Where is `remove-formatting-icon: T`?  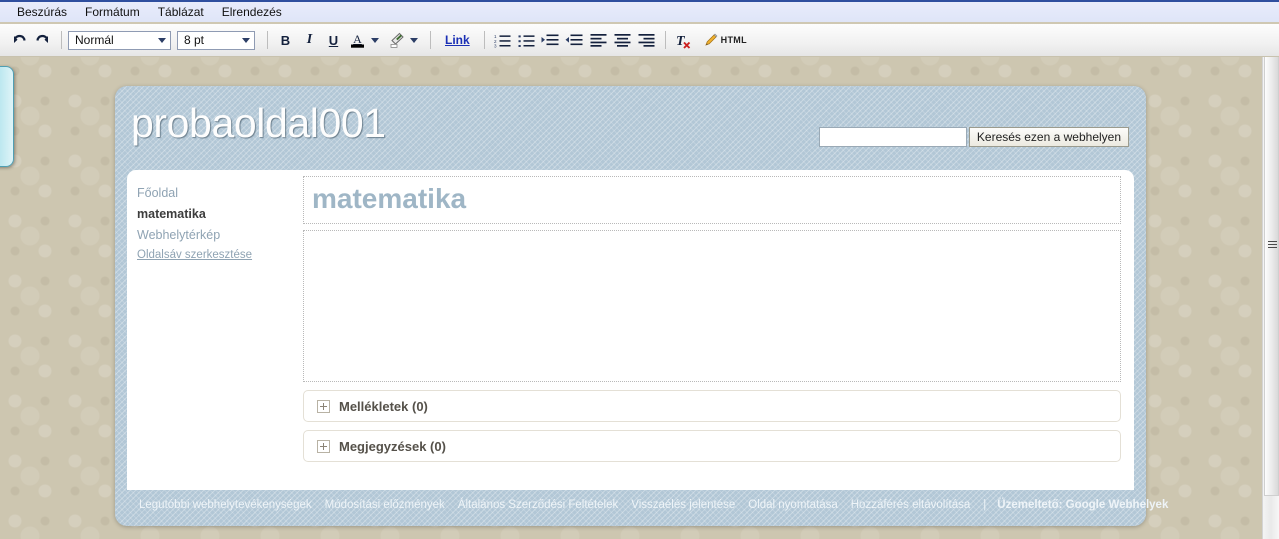 remove-formatting-icon: T is located at coordinates (683, 41).